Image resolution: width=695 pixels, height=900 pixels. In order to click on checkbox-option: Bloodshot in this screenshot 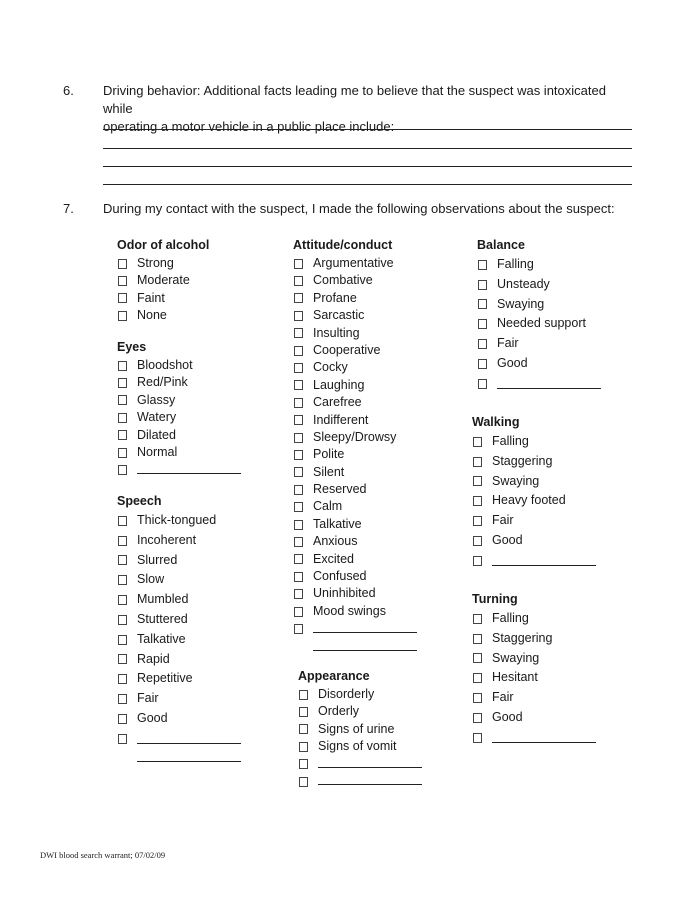, I will do `click(155, 365)`.